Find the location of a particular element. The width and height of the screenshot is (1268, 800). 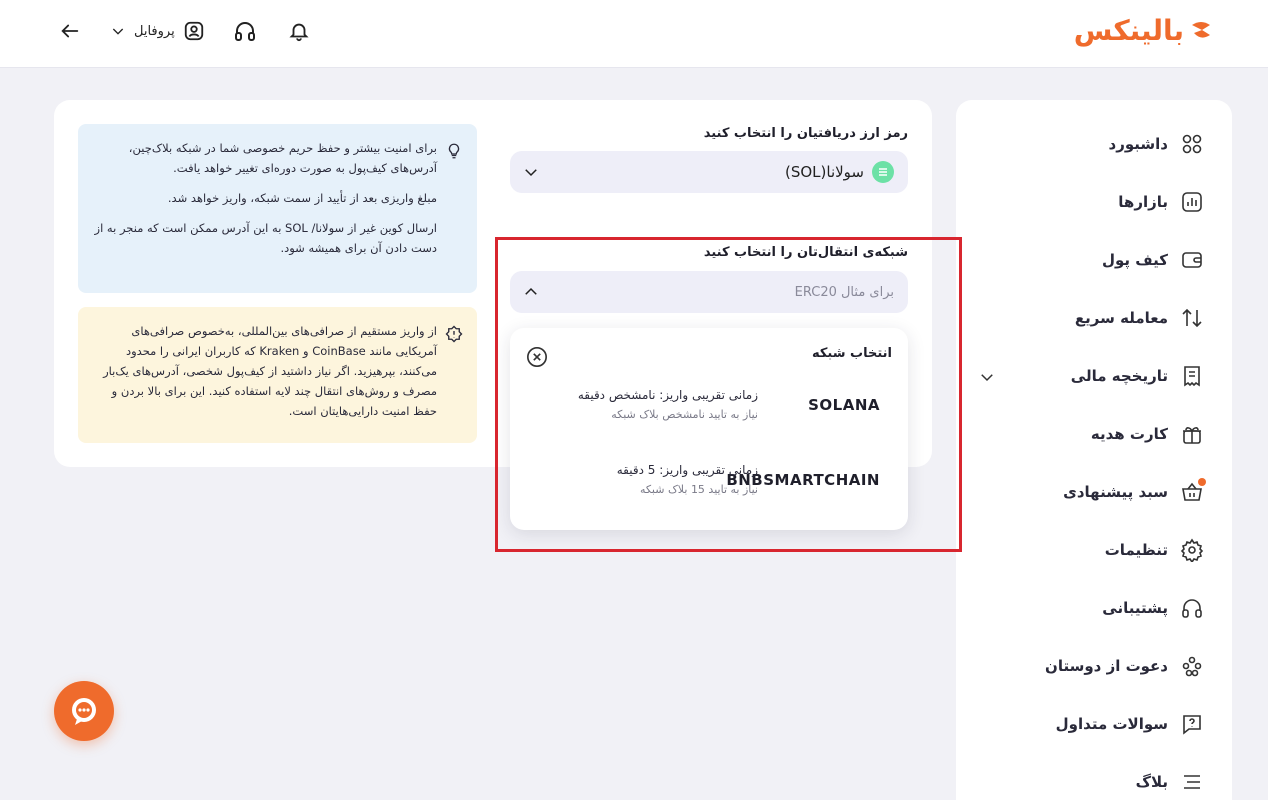

sidebar-item-financial-history: تاریخچه مالی is located at coordinates (1089, 376).